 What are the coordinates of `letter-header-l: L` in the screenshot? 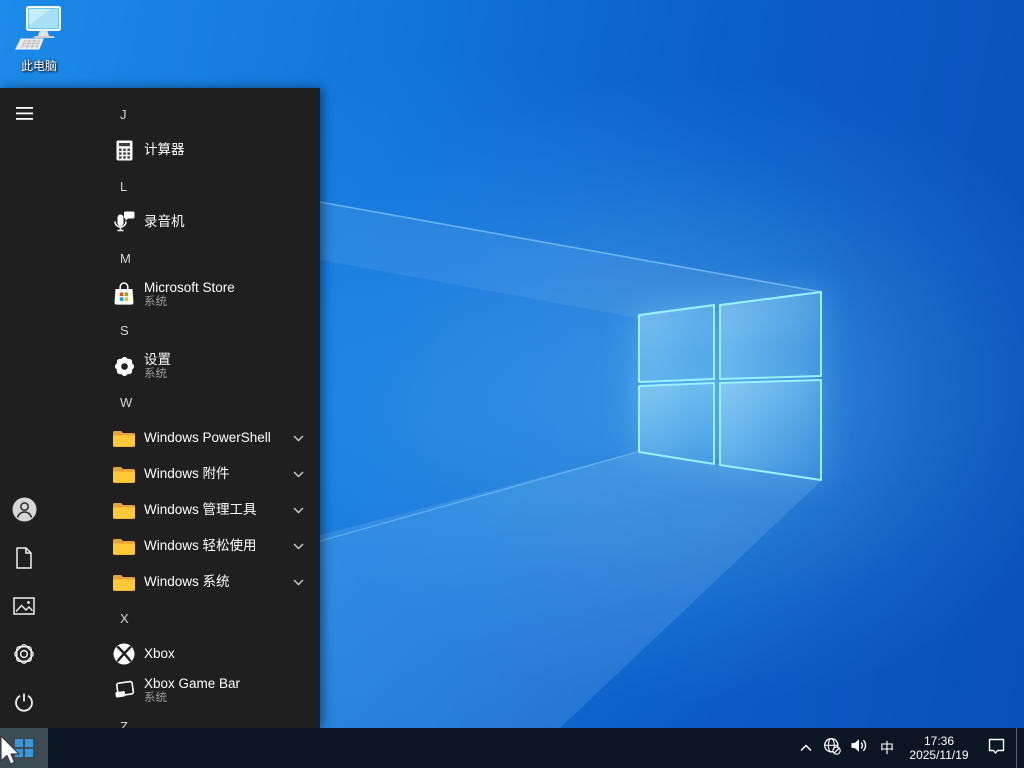 It's located at (184, 186).